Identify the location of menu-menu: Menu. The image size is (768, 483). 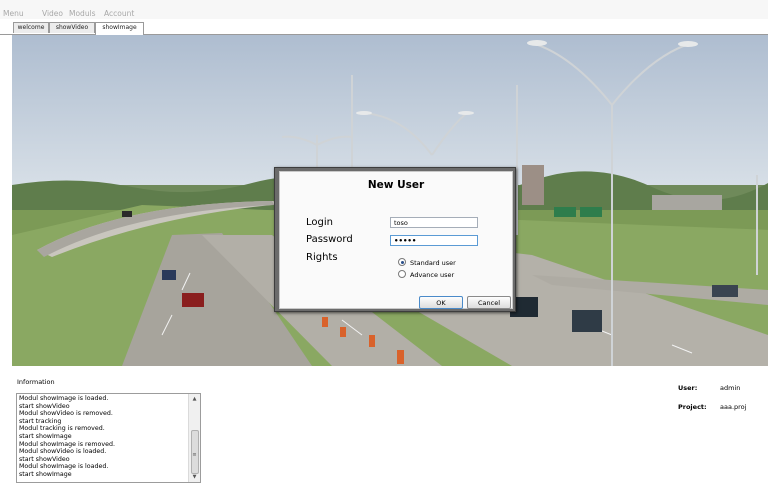
(13, 13).